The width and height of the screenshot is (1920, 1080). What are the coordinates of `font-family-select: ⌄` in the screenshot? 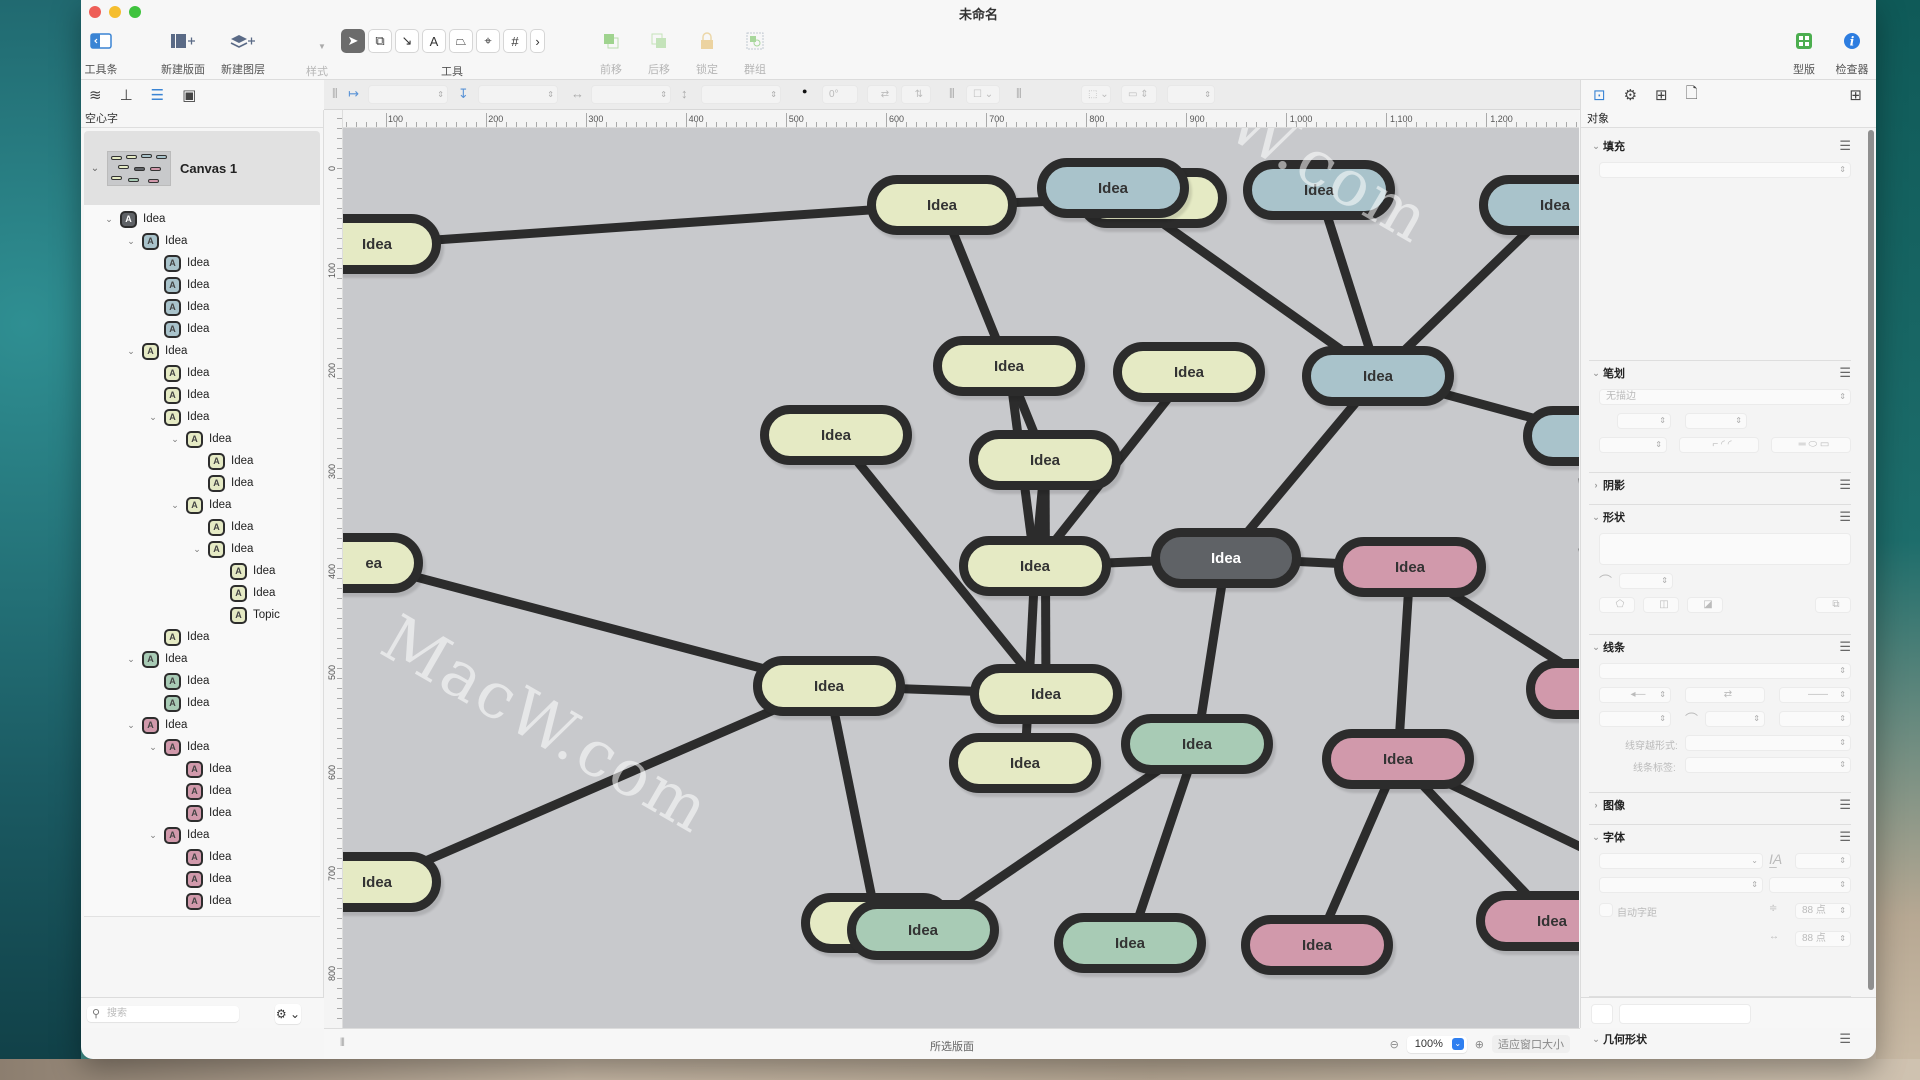 It's located at (1681, 861).